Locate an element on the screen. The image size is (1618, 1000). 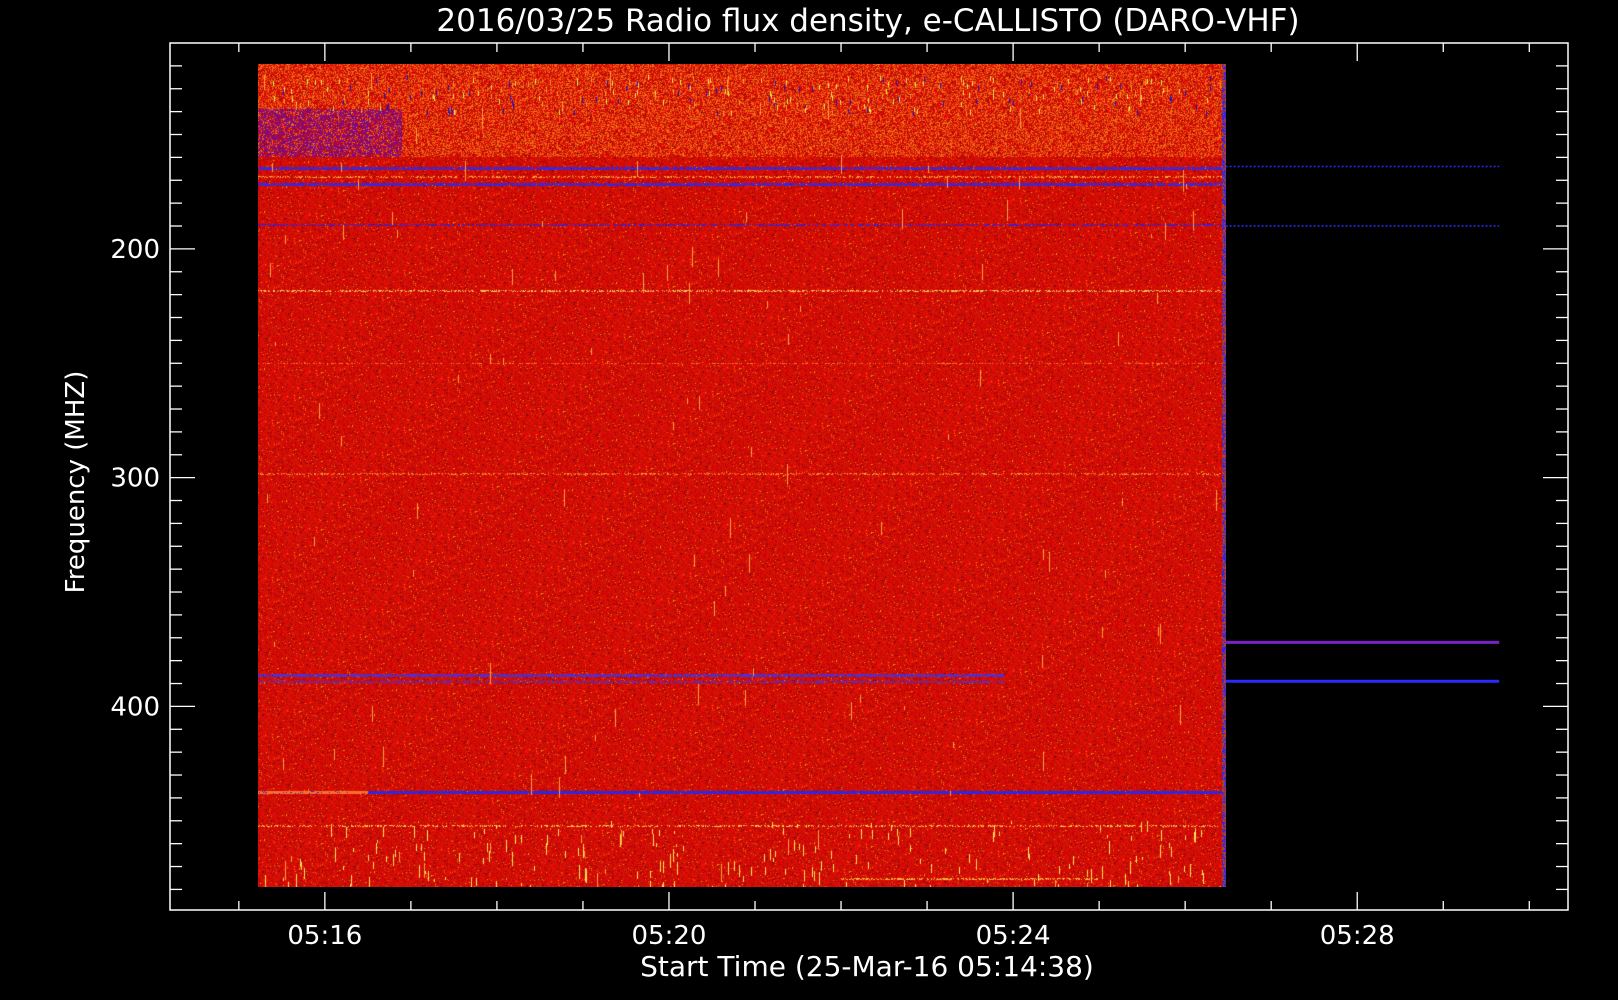
x-tick-label: 05:16 is located at coordinates (324, 936).